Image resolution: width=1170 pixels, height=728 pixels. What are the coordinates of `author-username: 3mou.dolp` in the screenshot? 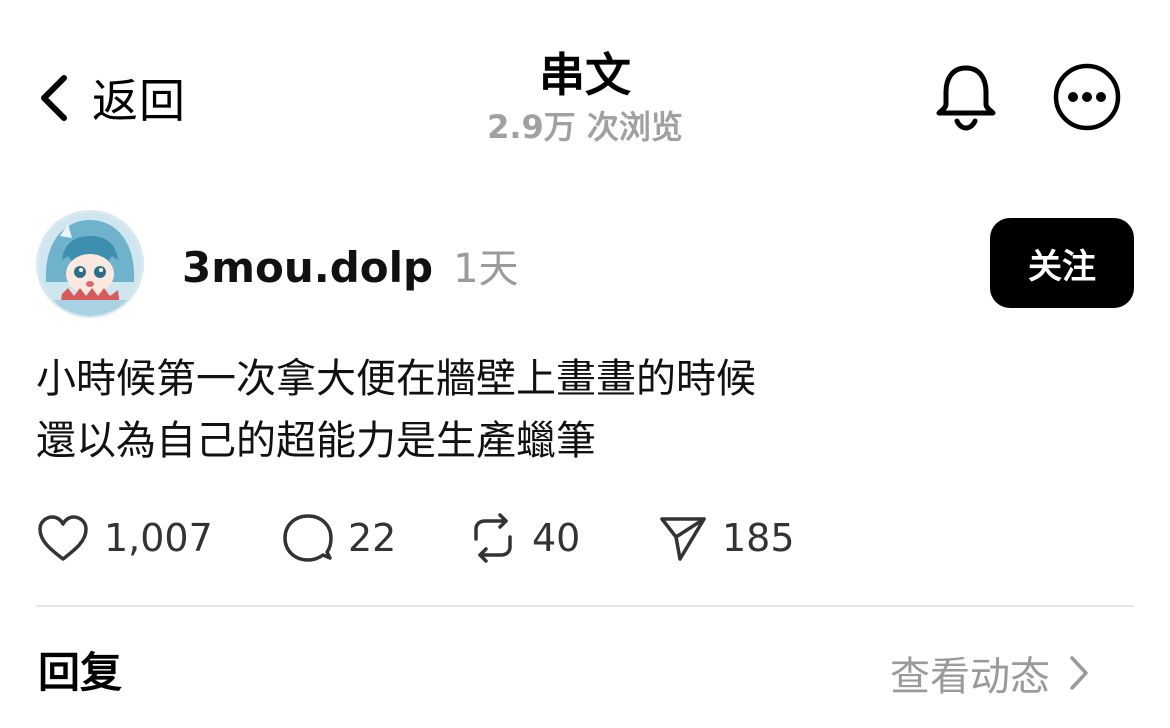 It's located at (307, 267).